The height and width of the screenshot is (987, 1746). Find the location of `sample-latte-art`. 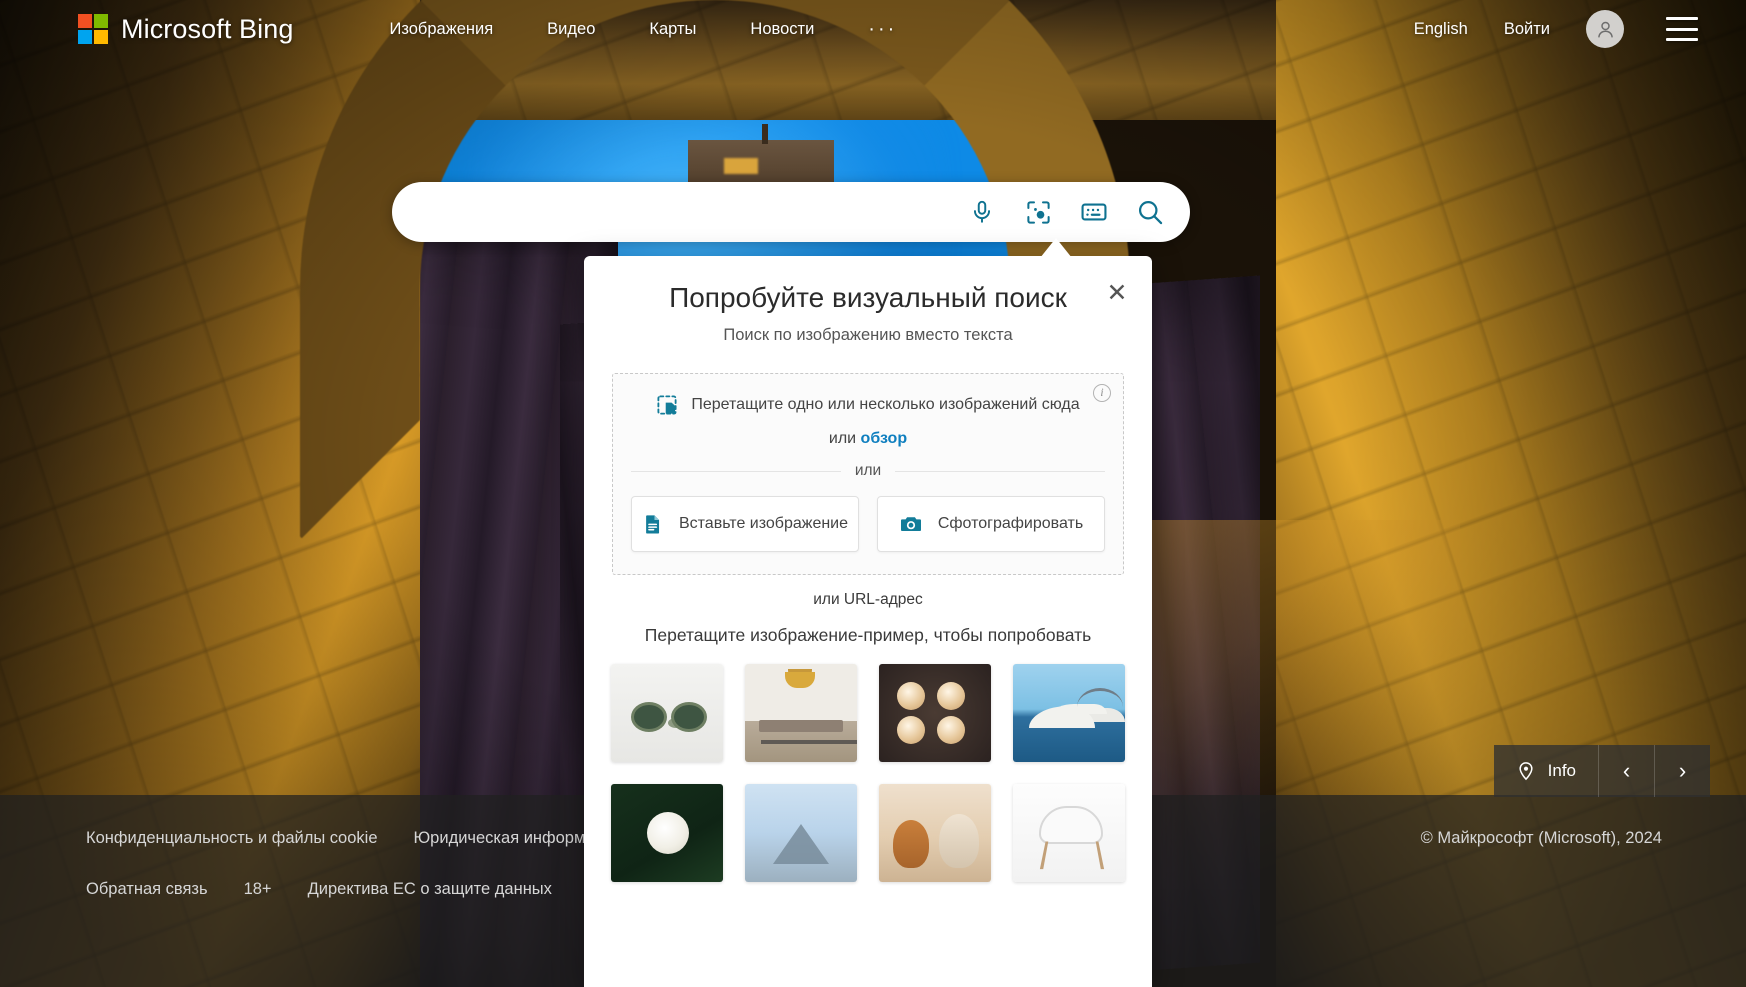

sample-latte-art is located at coordinates (935, 713).